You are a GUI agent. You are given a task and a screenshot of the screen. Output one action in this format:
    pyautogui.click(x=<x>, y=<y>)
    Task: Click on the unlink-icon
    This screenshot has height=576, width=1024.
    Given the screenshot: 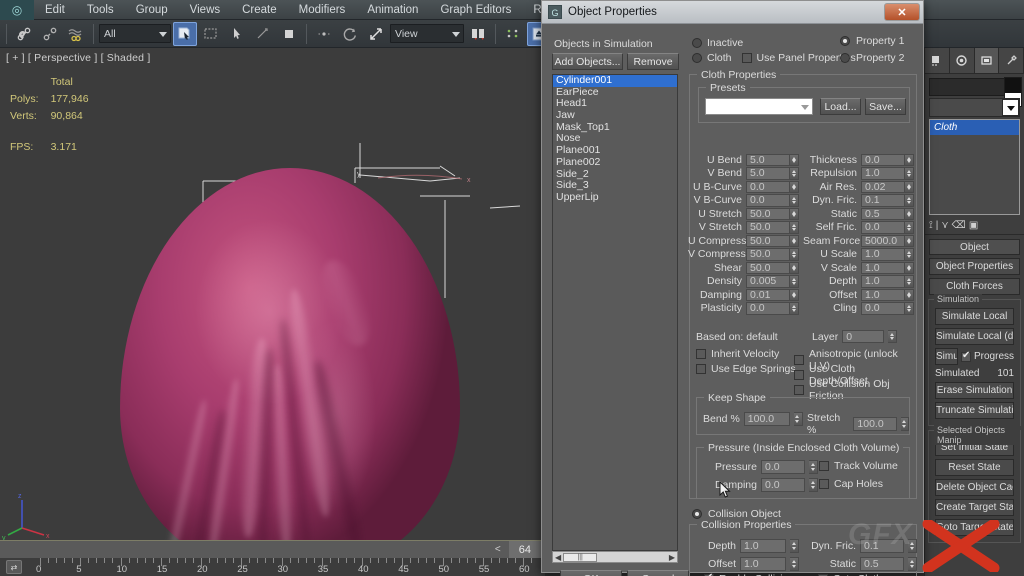 What is the action you would take?
    pyautogui.click(x=50, y=34)
    